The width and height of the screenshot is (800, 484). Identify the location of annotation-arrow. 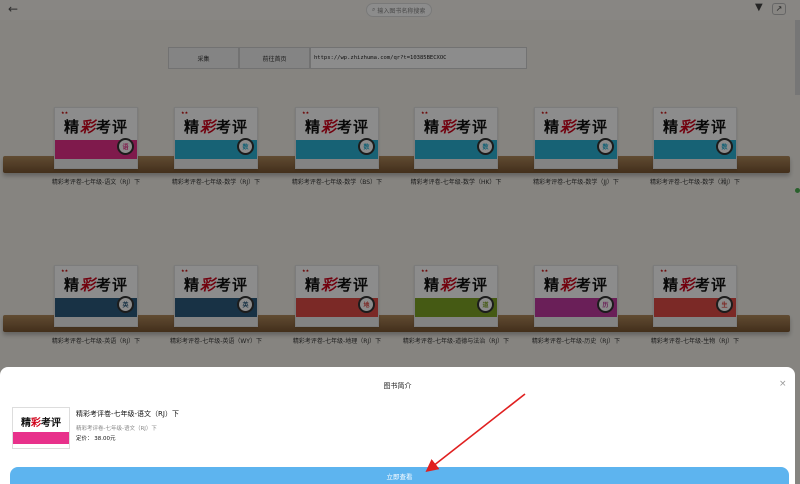
(475, 432).